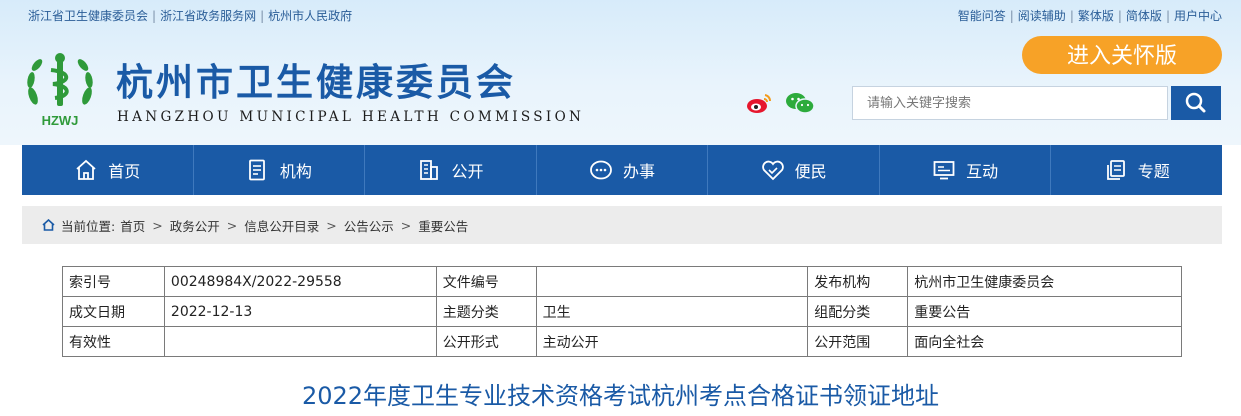 The width and height of the screenshot is (1241, 416). I want to click on link-user-center: 用户中心, so click(1198, 16).